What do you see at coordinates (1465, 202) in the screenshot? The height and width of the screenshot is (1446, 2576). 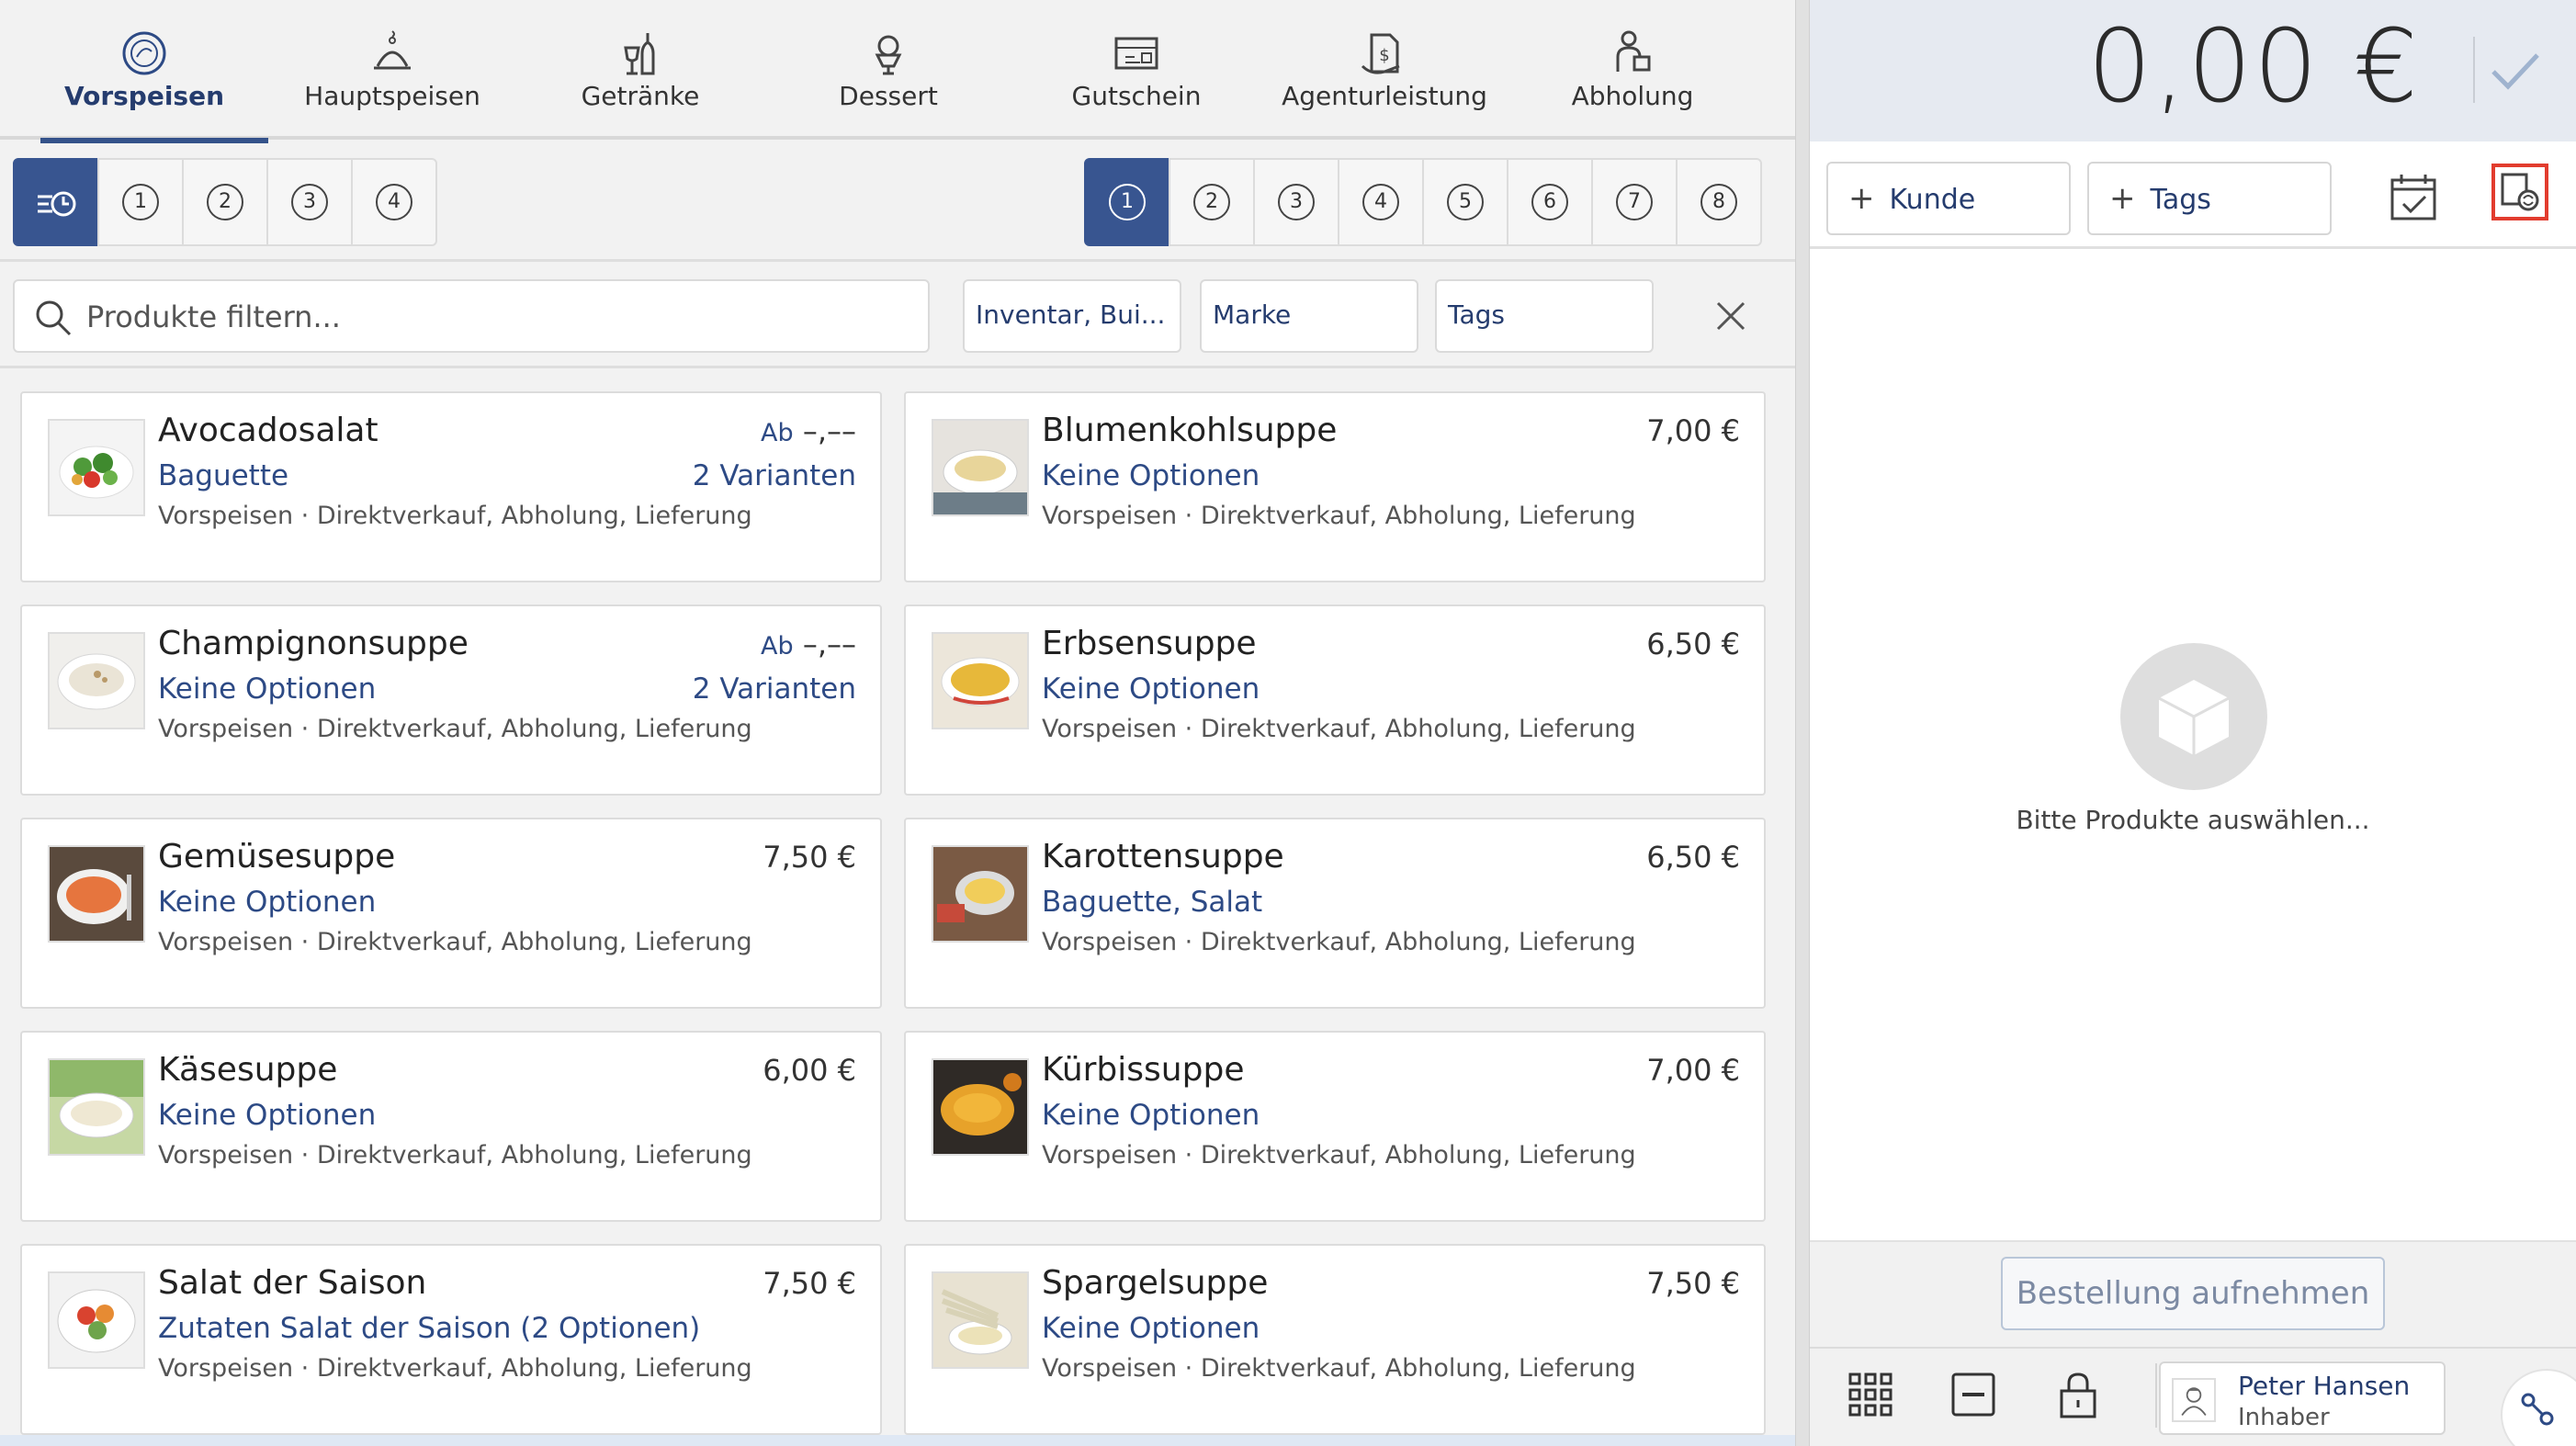 I see `seat-button-5: 5` at bounding box center [1465, 202].